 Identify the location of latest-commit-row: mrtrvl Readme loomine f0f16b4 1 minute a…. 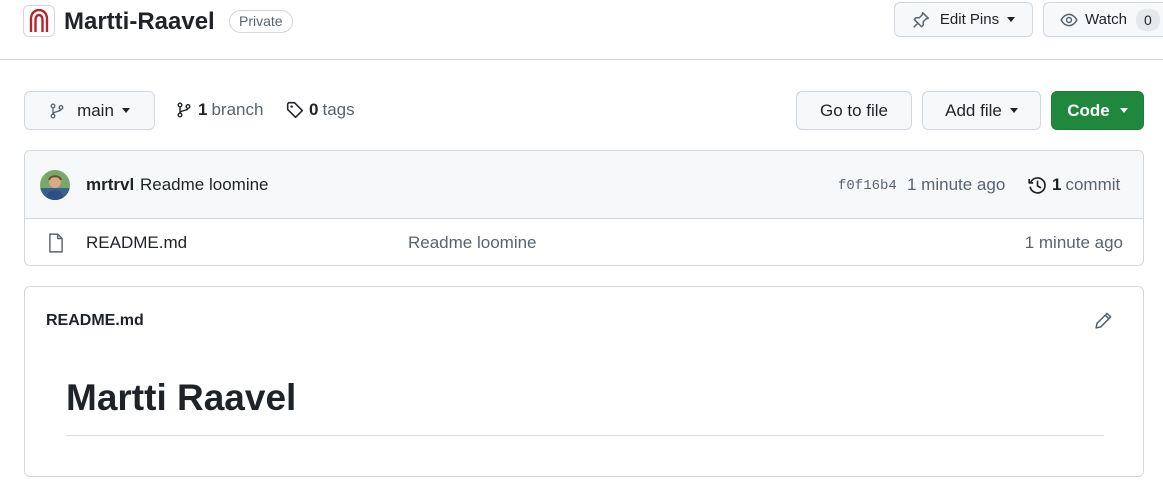
(584, 185).